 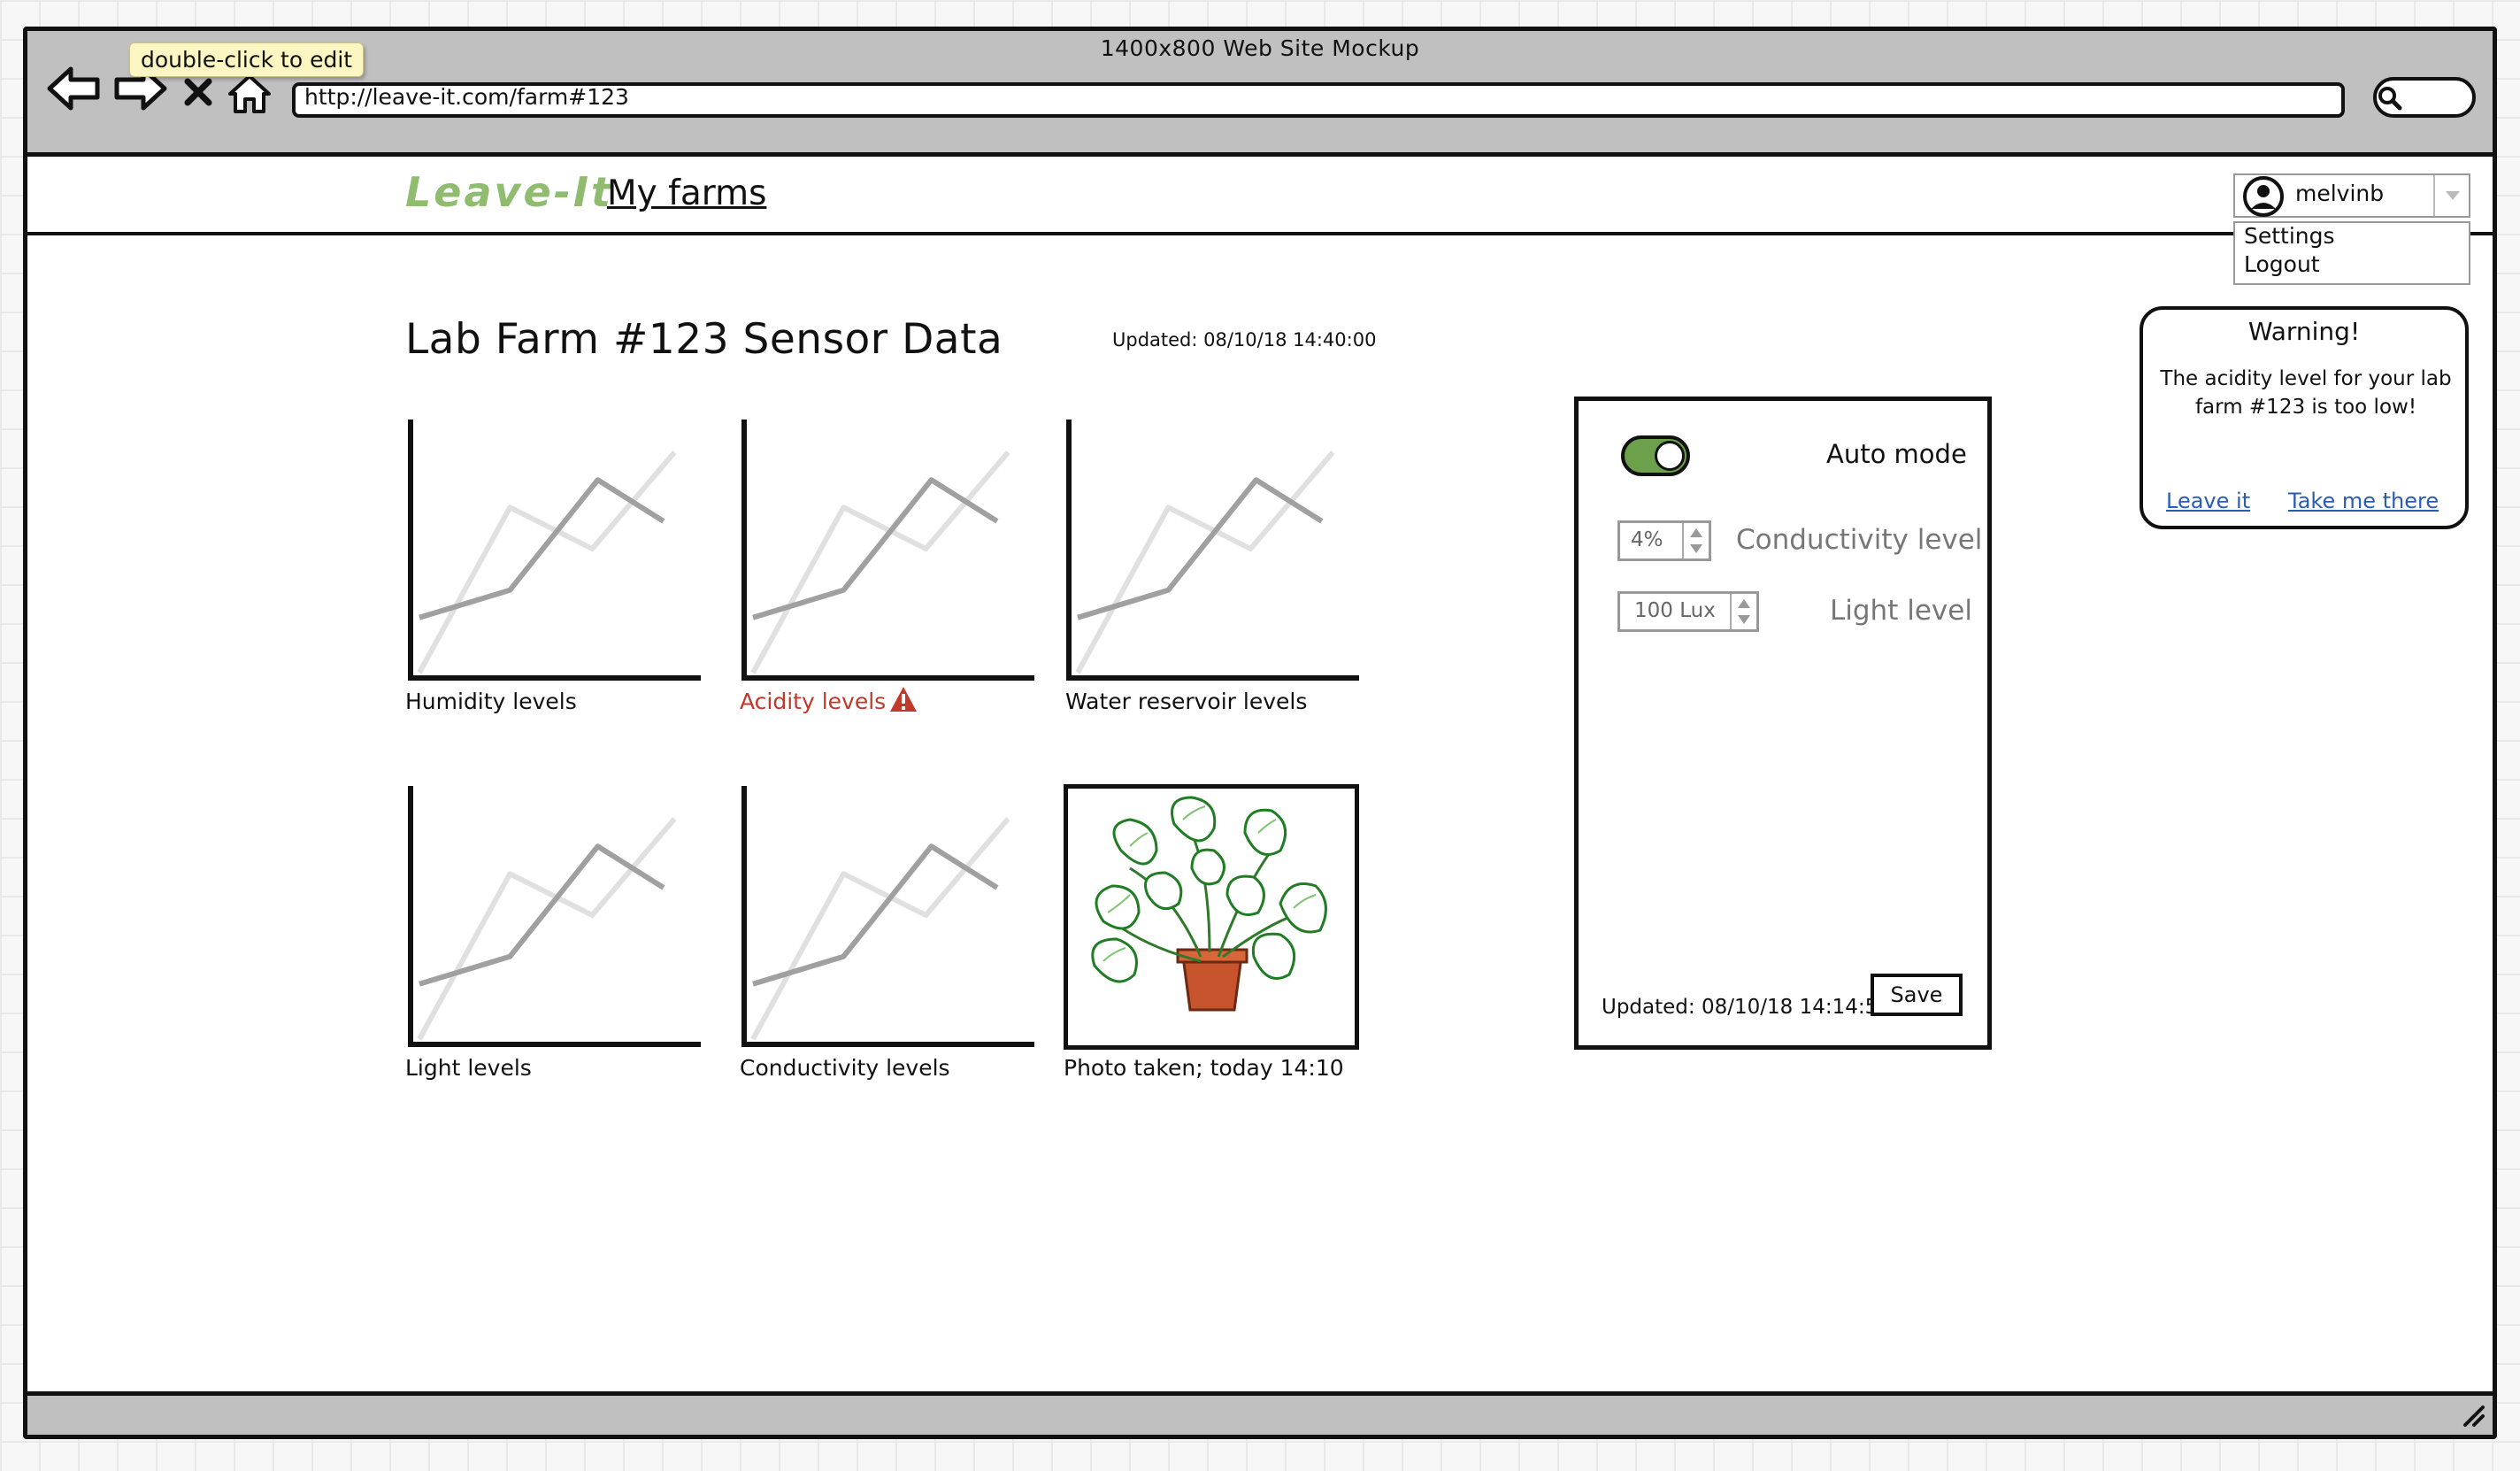 I want to click on light-stepper: 100 Lux, so click(x=1688, y=611).